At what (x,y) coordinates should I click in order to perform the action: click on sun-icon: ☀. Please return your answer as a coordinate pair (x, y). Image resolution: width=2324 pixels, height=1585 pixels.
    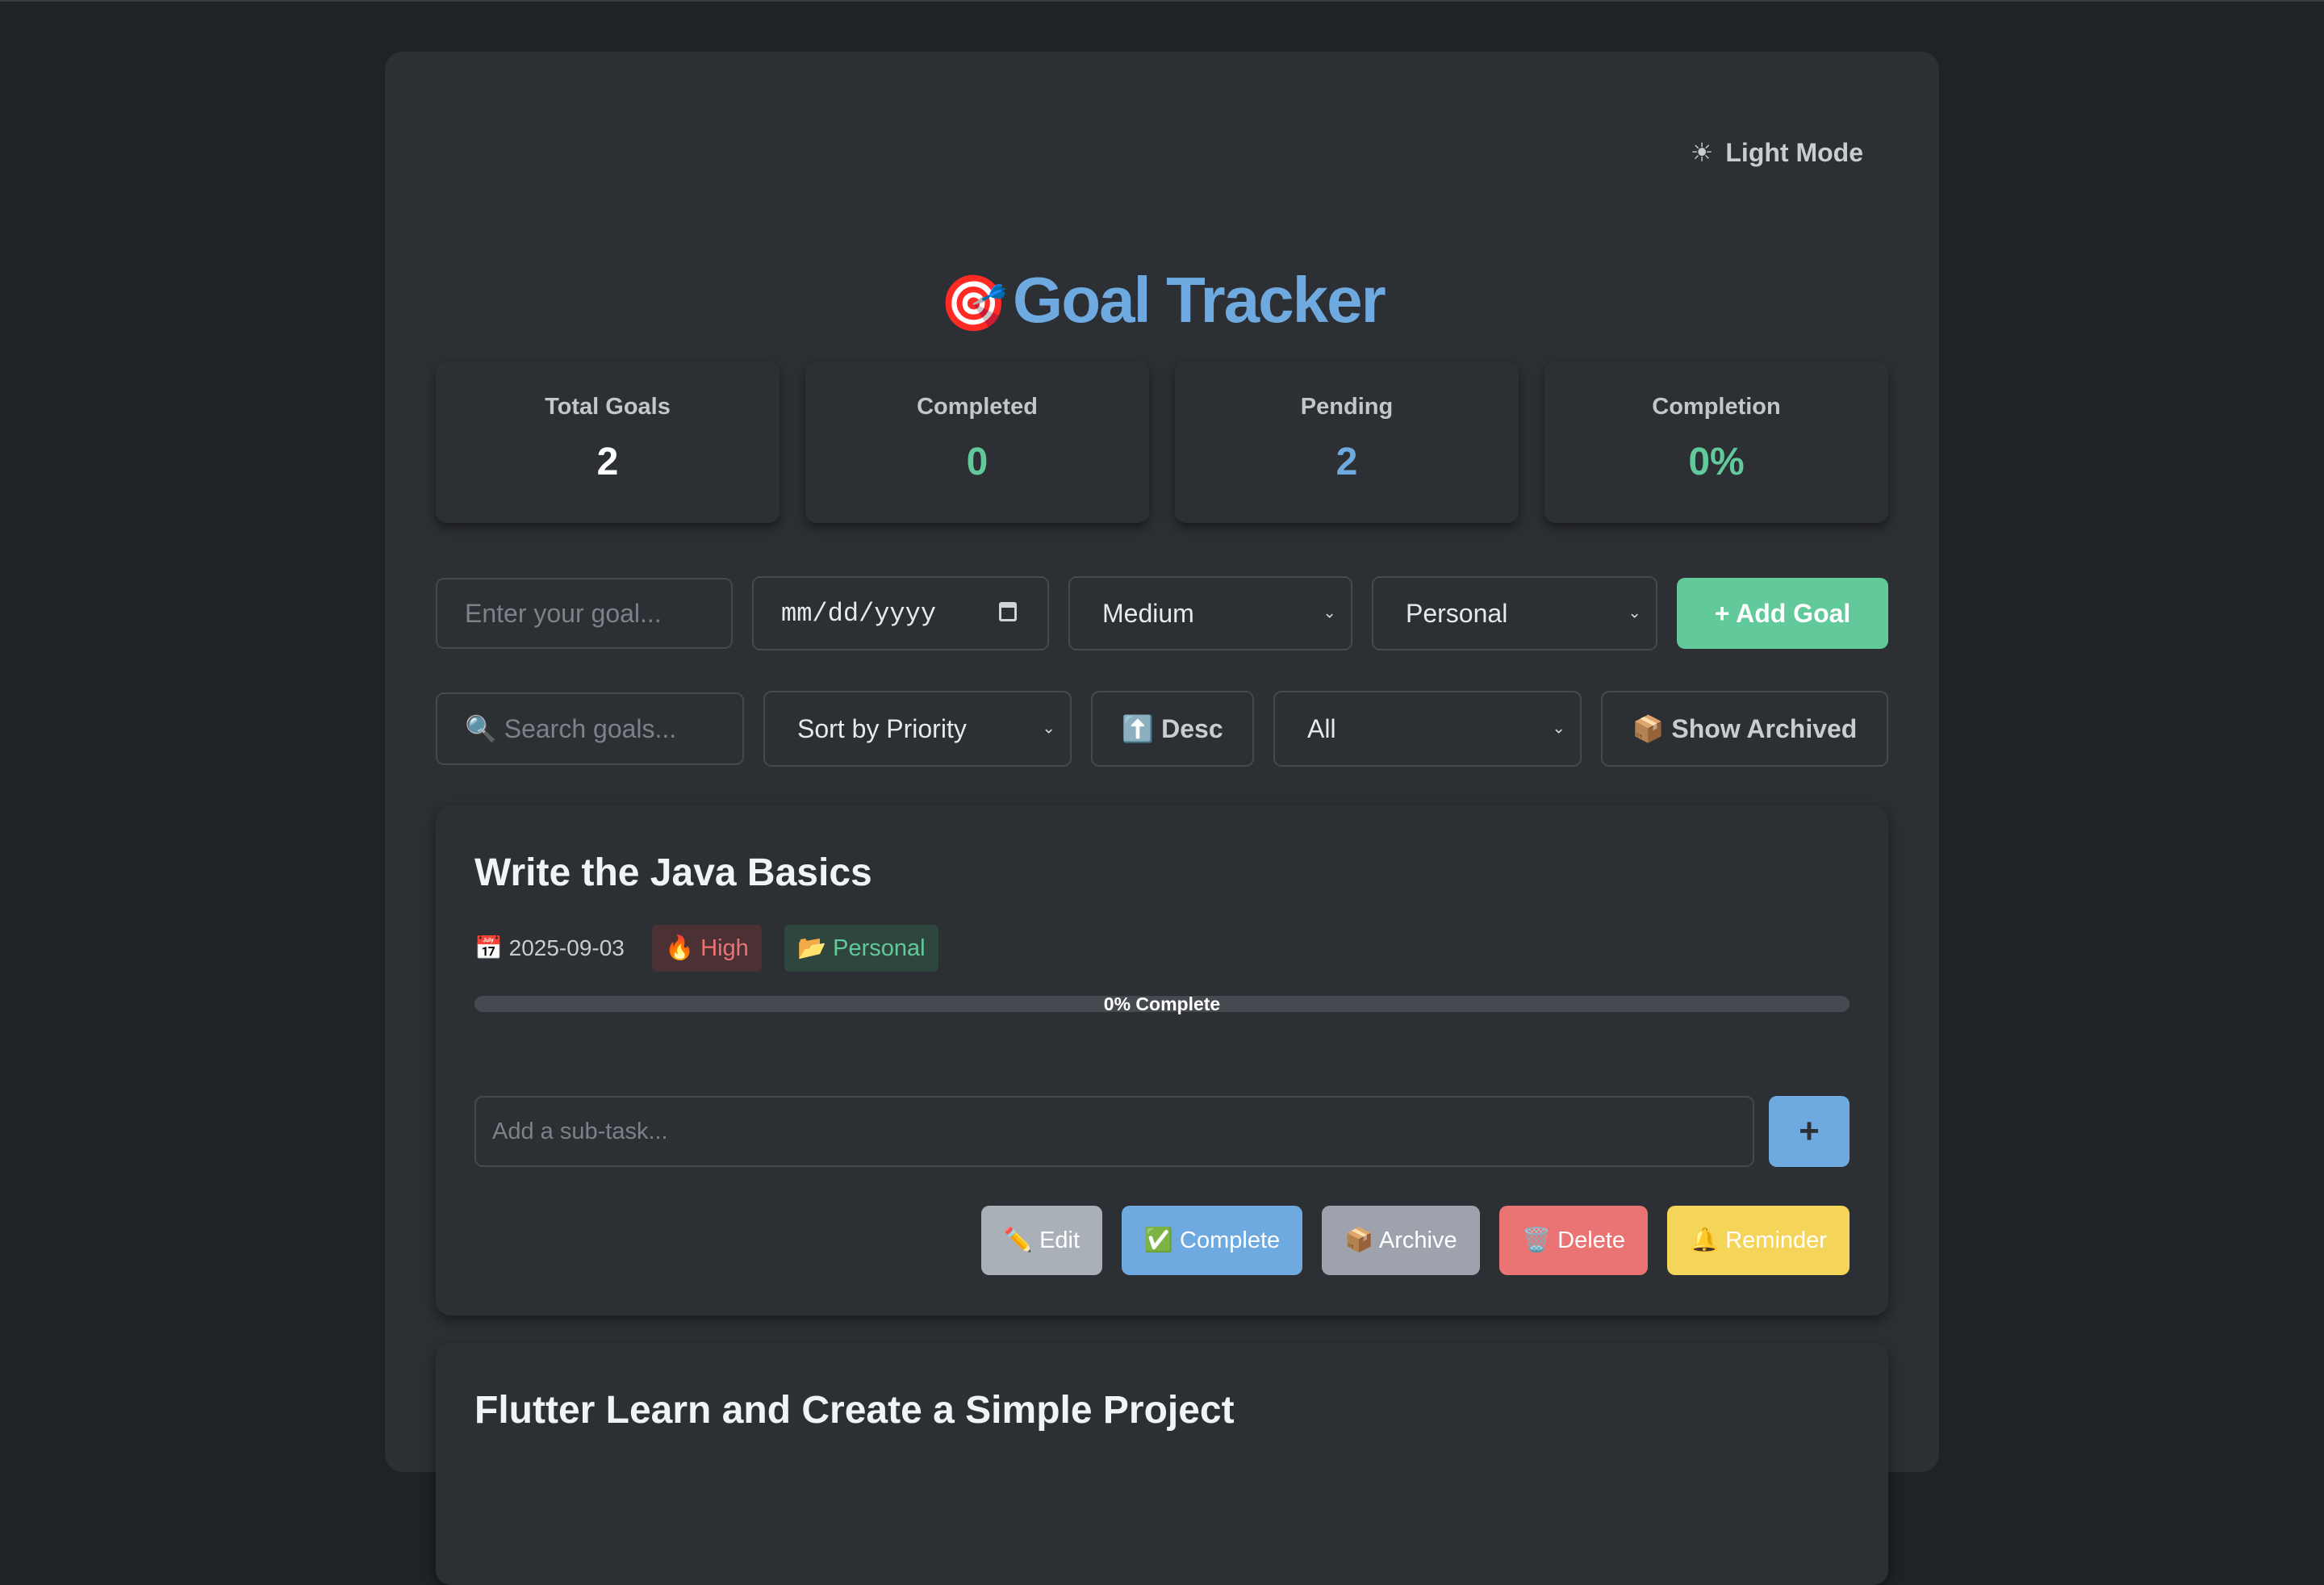
    Looking at the image, I should click on (1702, 152).